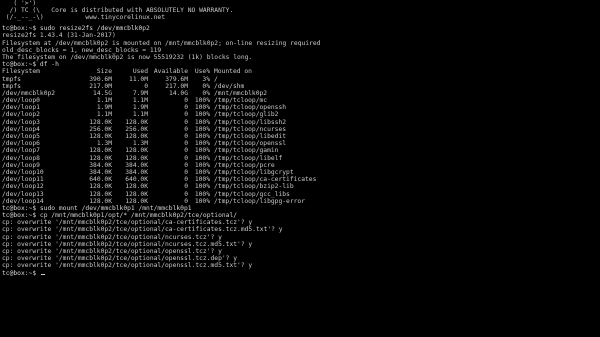 The width and height of the screenshot is (600, 337). What do you see at coordinates (176, 79) in the screenshot?
I see `df-cell-available: 379.6M` at bounding box center [176, 79].